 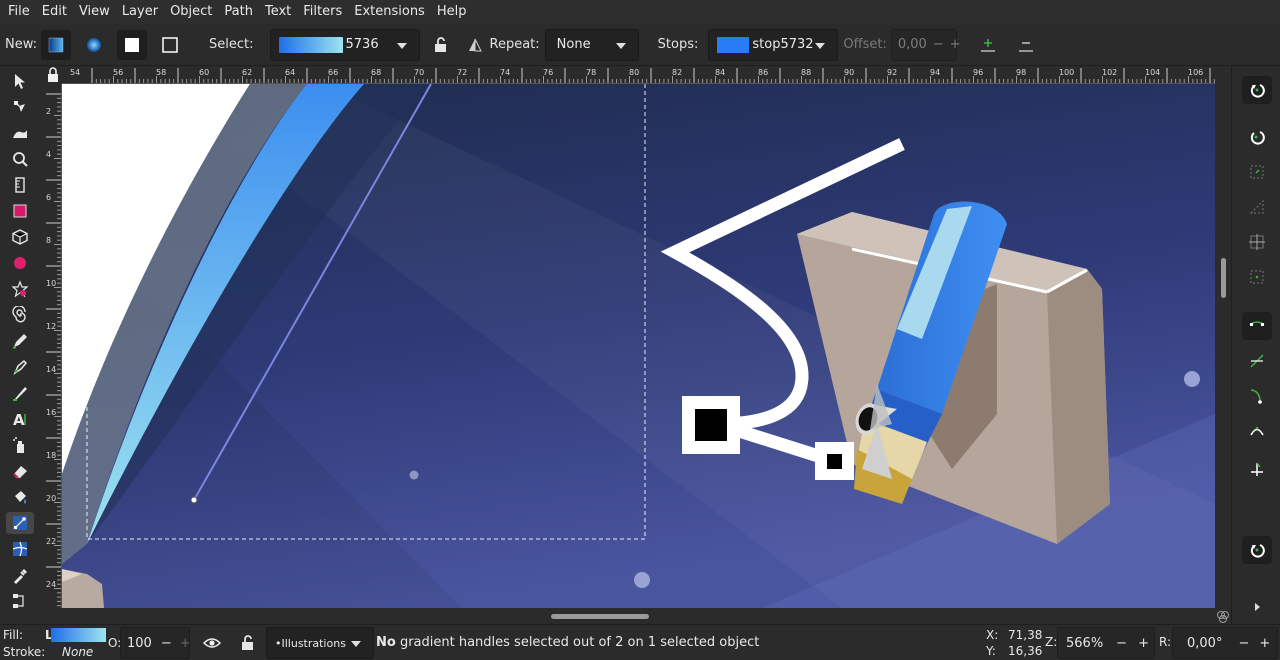 I want to click on menu-file: File, so click(x=19, y=12).